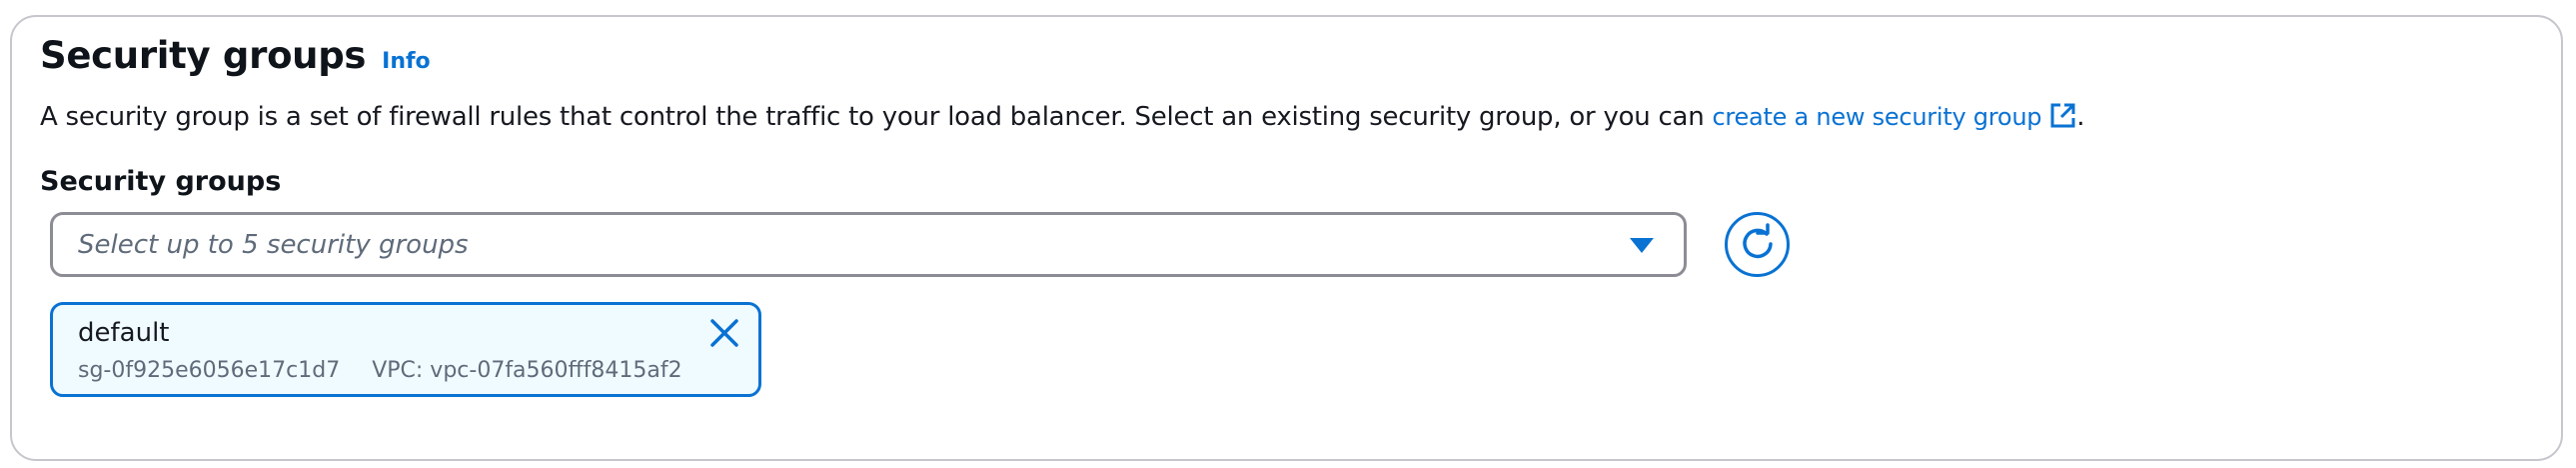 Image resolution: width=2576 pixels, height=468 pixels. I want to click on close-icon, so click(724, 335).